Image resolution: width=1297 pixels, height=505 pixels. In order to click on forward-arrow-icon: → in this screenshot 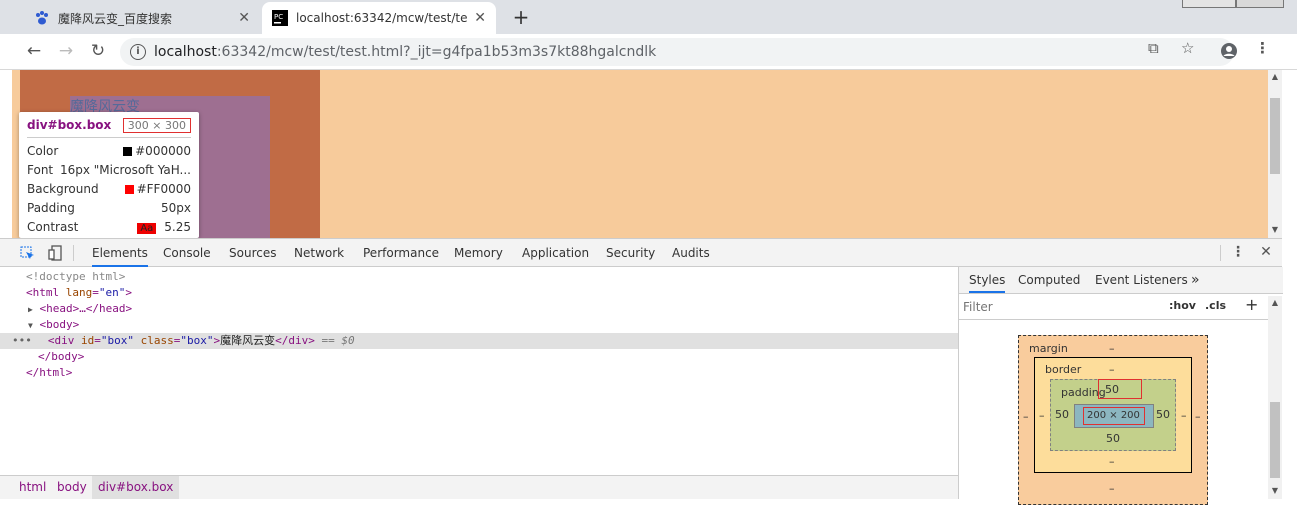, I will do `click(66, 52)`.